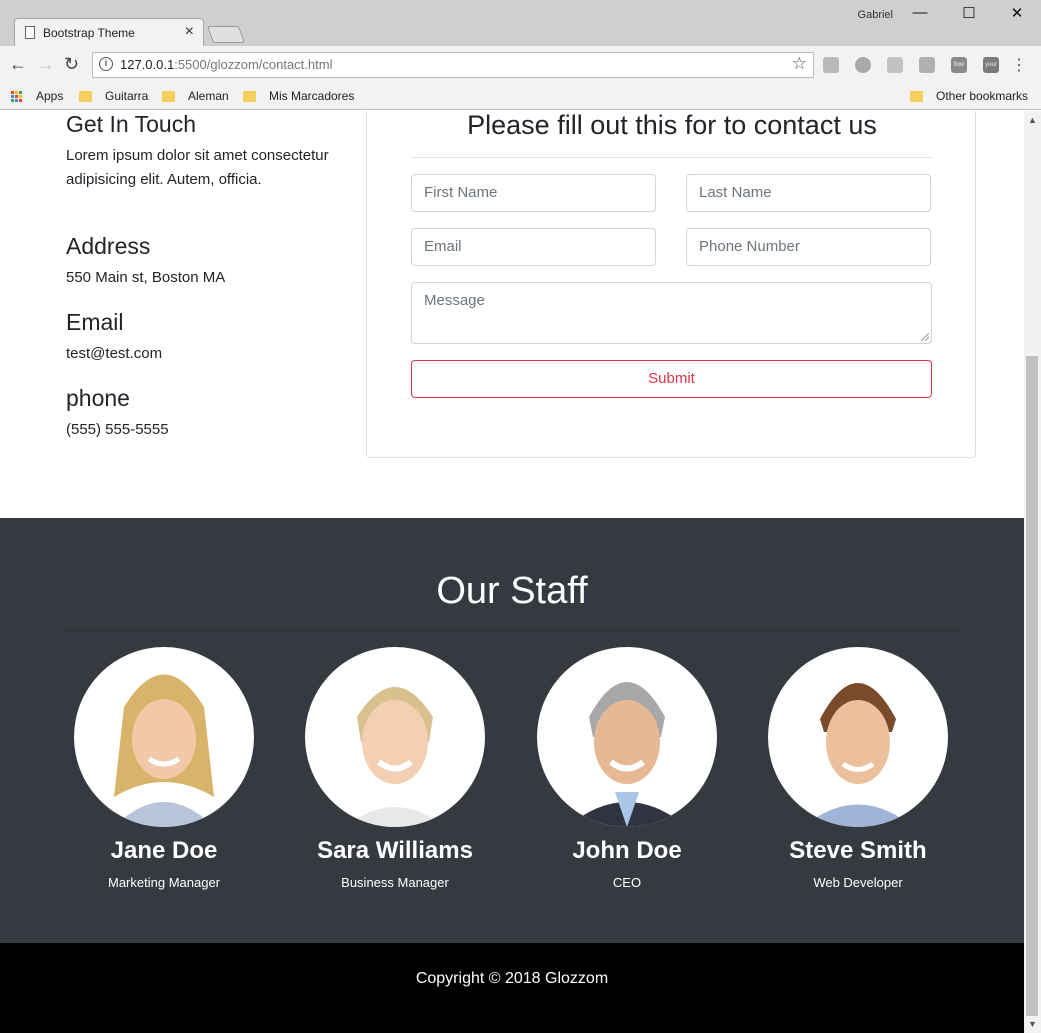  I want to click on bookmark-label: Aleman, so click(208, 96).